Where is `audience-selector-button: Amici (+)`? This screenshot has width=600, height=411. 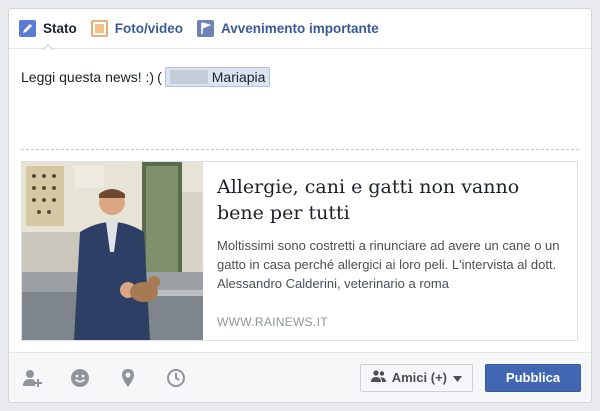
audience-selector-button: Amici (+) is located at coordinates (416, 377).